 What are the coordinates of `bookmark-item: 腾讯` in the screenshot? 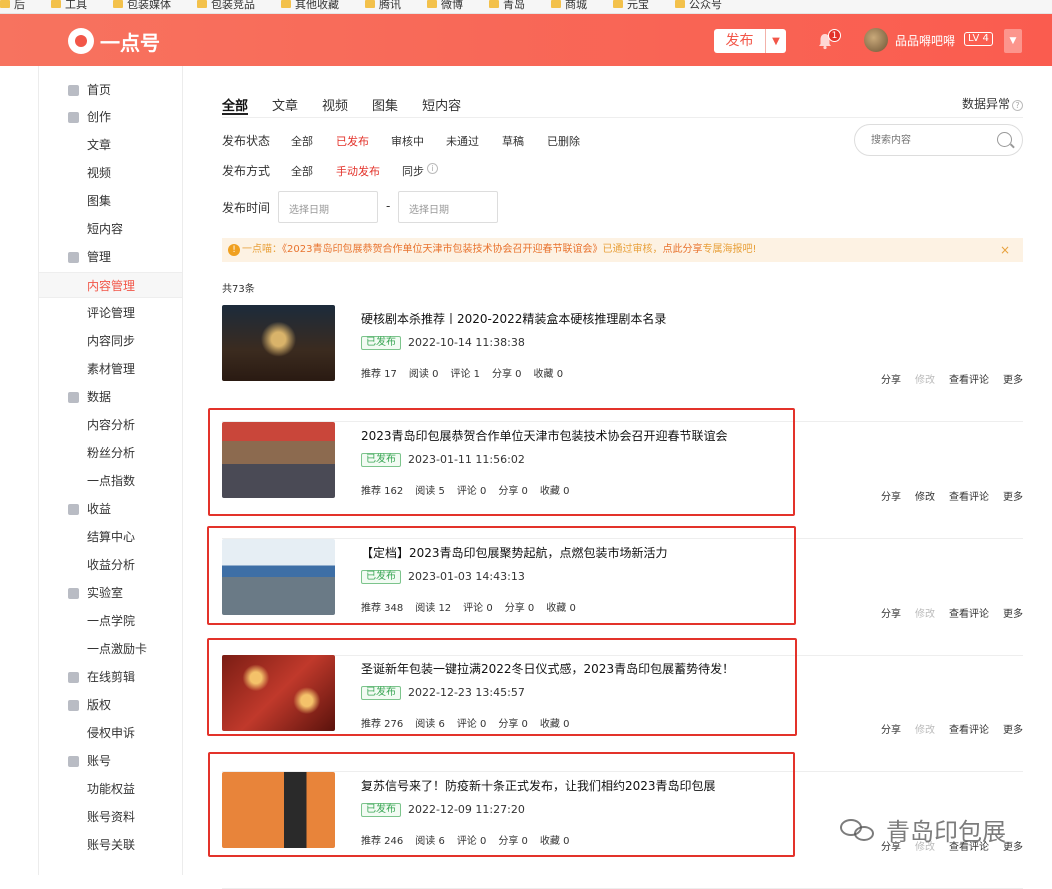 It's located at (383, 5).